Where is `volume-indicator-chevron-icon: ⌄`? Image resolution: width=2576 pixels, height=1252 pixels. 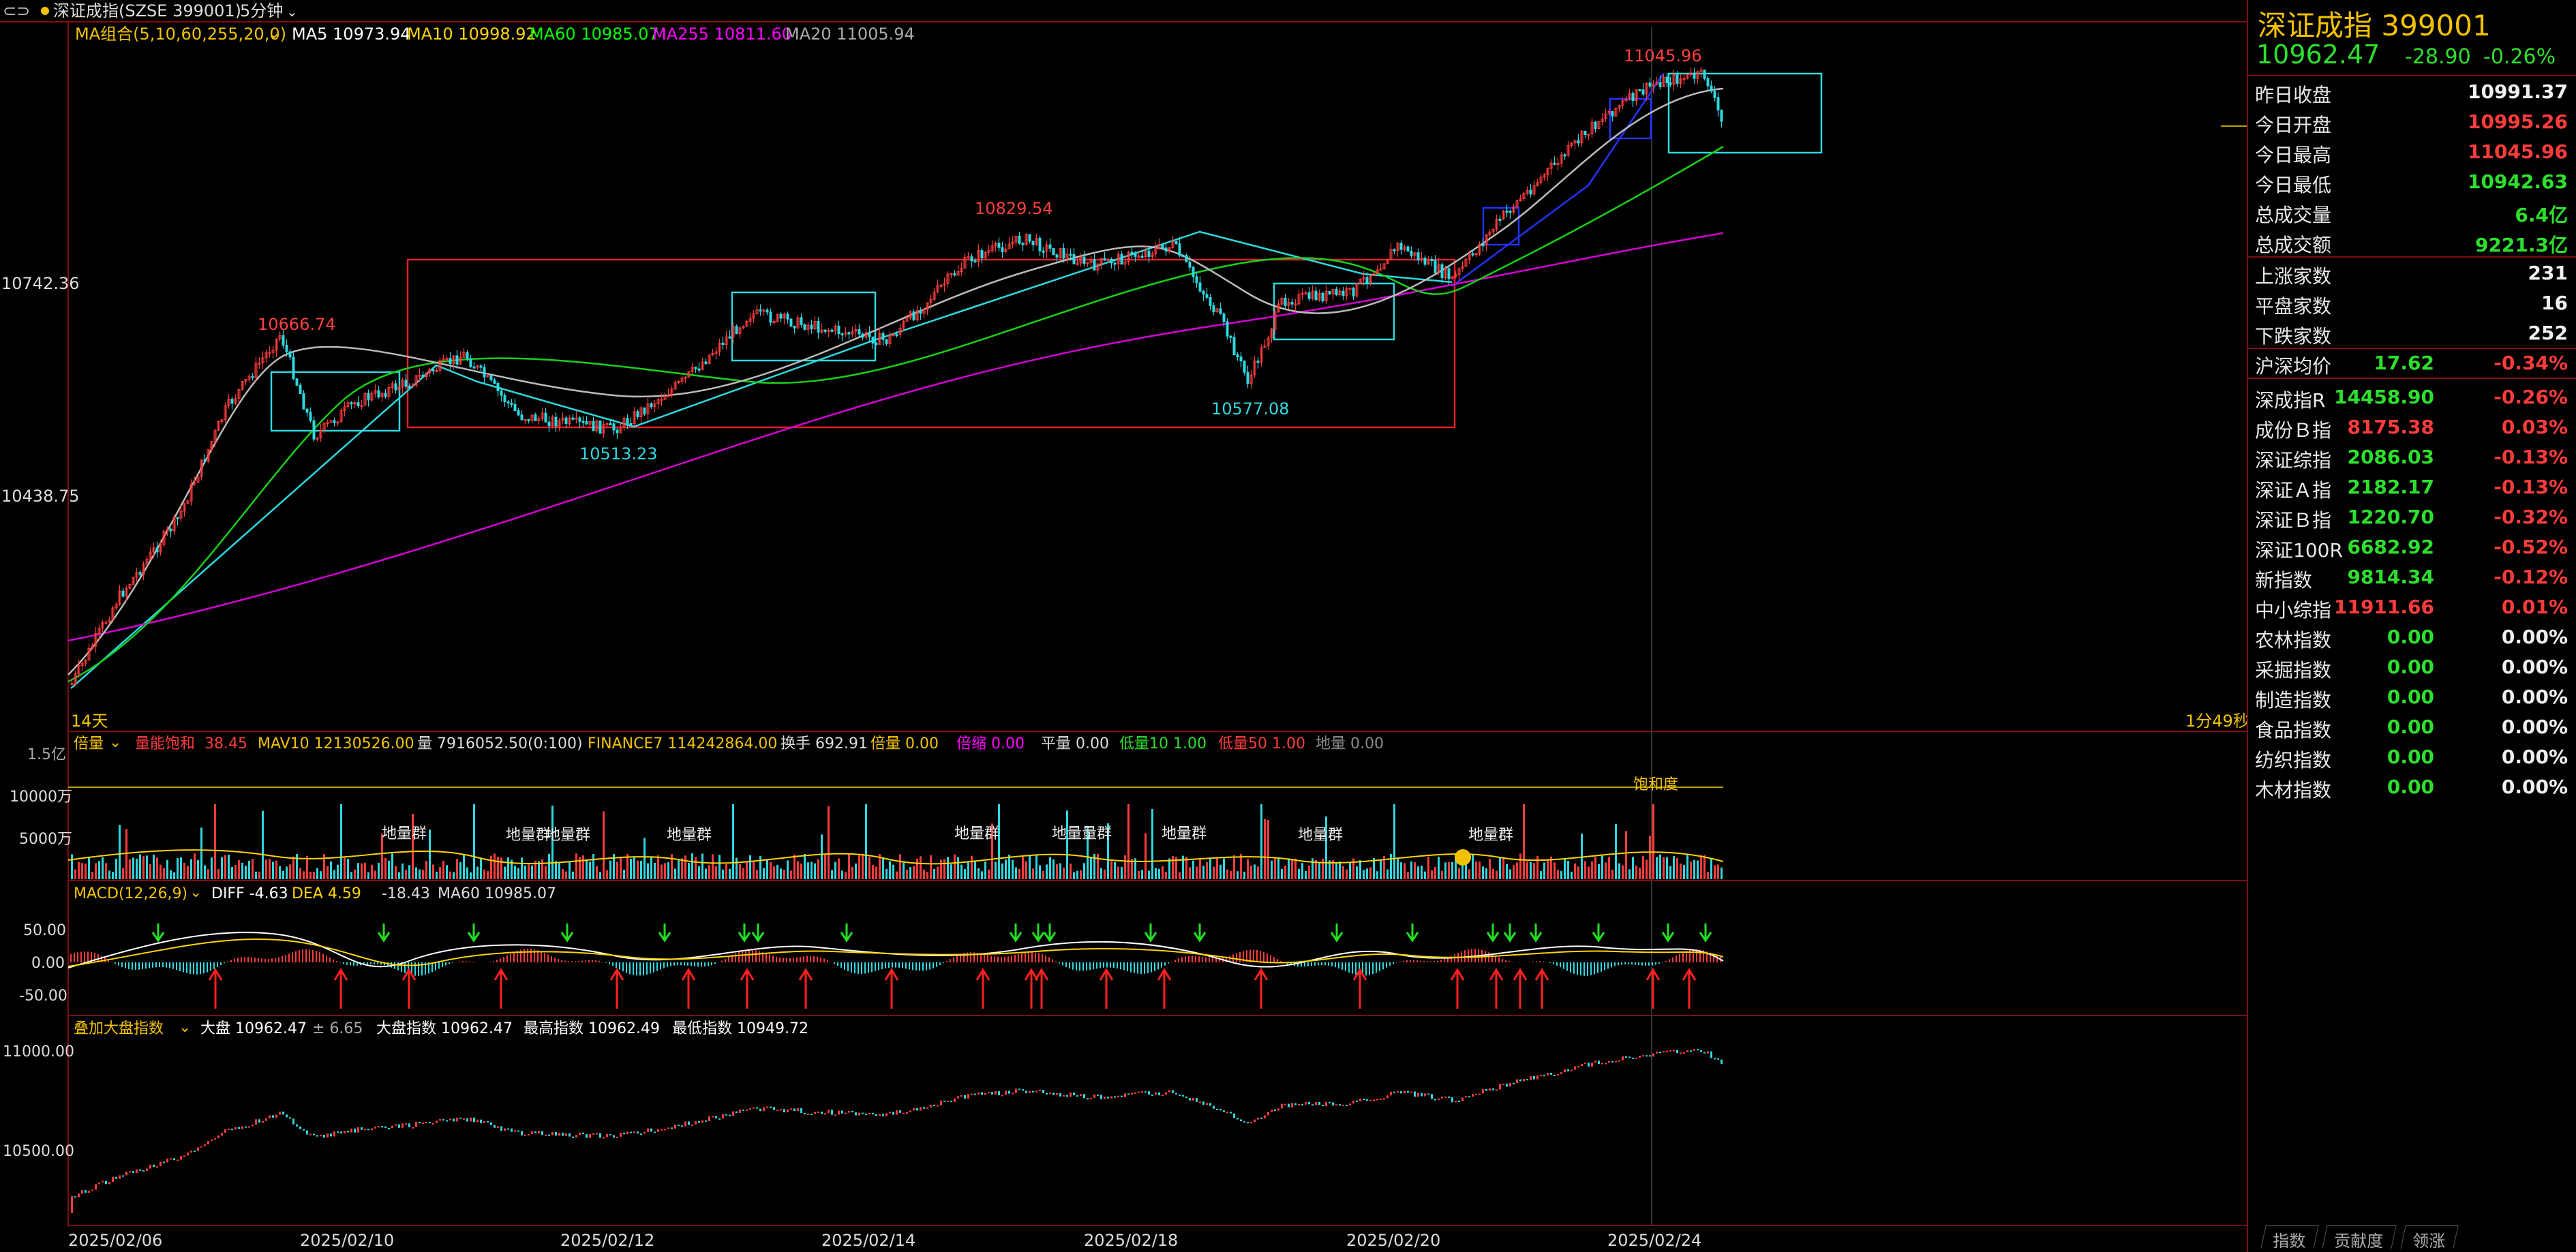
volume-indicator-chevron-icon: ⌄ is located at coordinates (115, 742).